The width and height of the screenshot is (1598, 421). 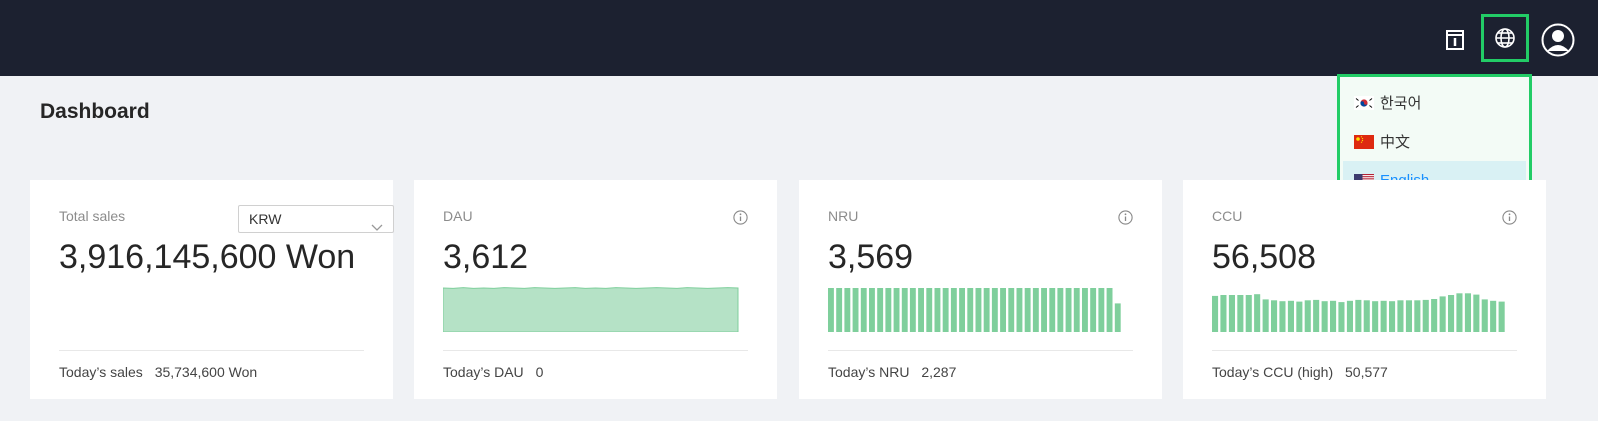 I want to click on nru-card: NRU 3,569 Today’s NRU 2,287, so click(x=980, y=289).